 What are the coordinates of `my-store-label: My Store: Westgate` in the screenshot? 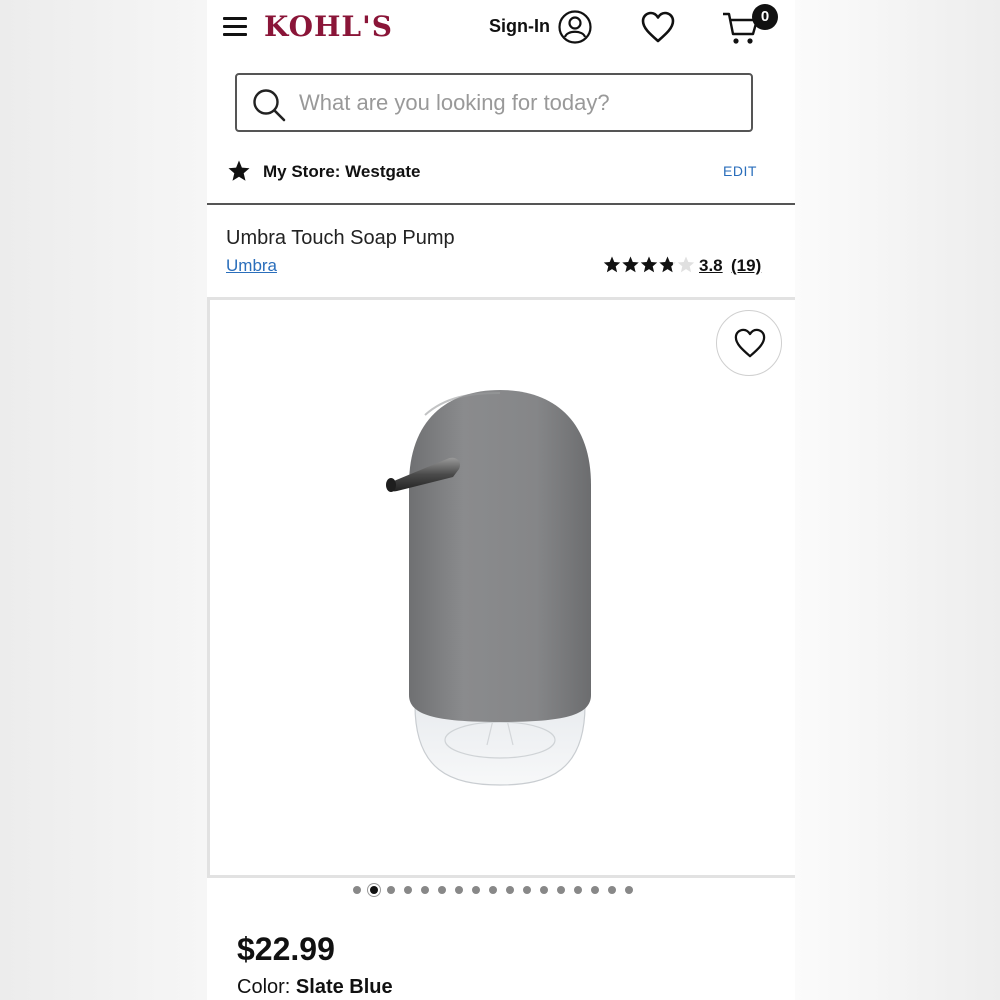 It's located at (342, 171).